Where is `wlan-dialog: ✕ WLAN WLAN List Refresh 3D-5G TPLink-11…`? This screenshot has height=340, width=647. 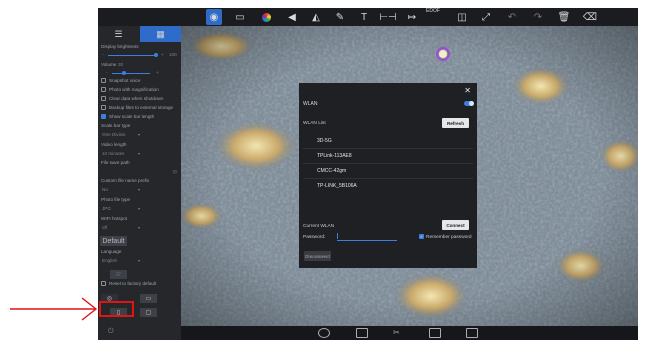
wlan-dialog: ✕ WLAN WLAN List Refresh 3D-5G TPLink-11… is located at coordinates (388, 175).